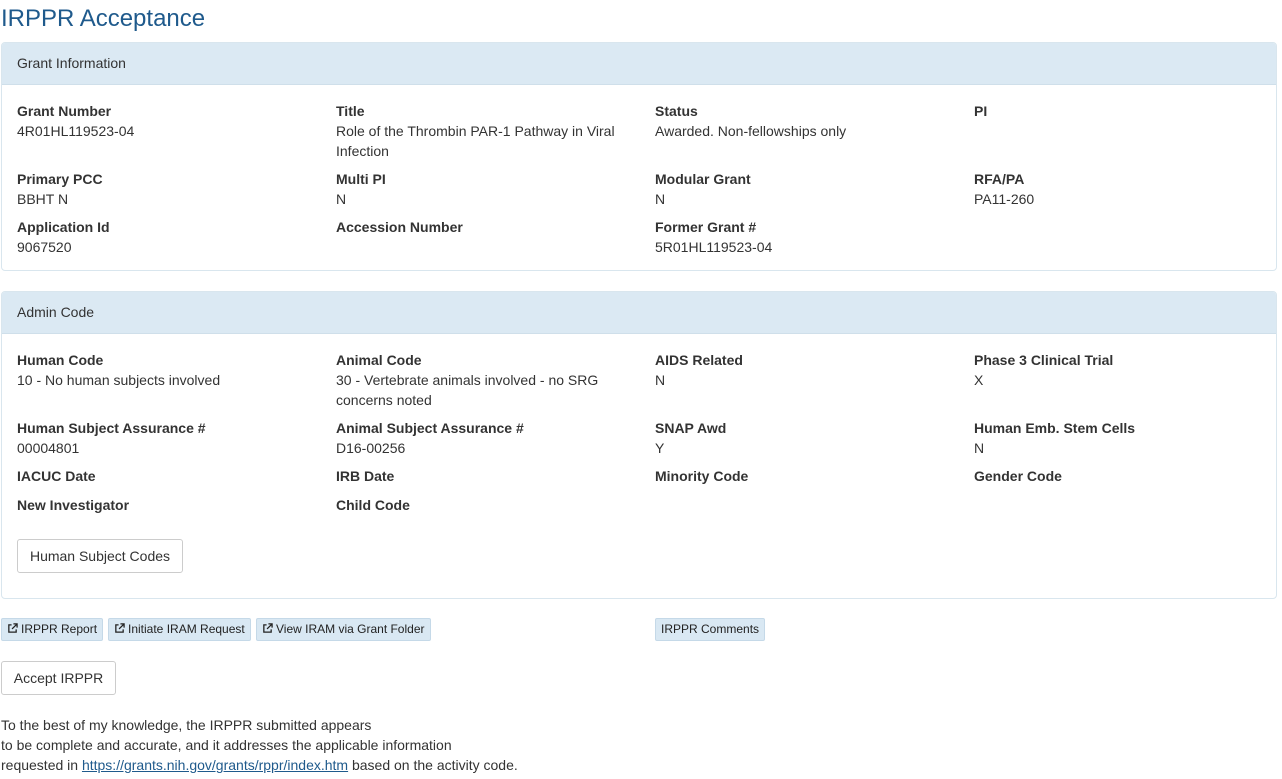  I want to click on field-value: D16-00256, so click(371, 448).